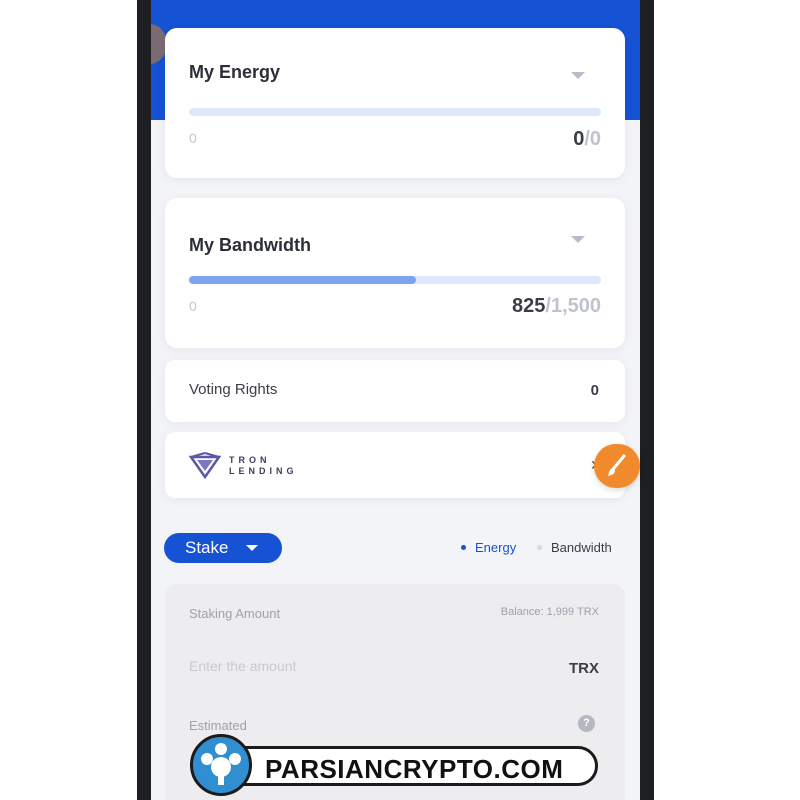 The height and width of the screenshot is (800, 800). I want to click on brush-icon, so click(617, 465).